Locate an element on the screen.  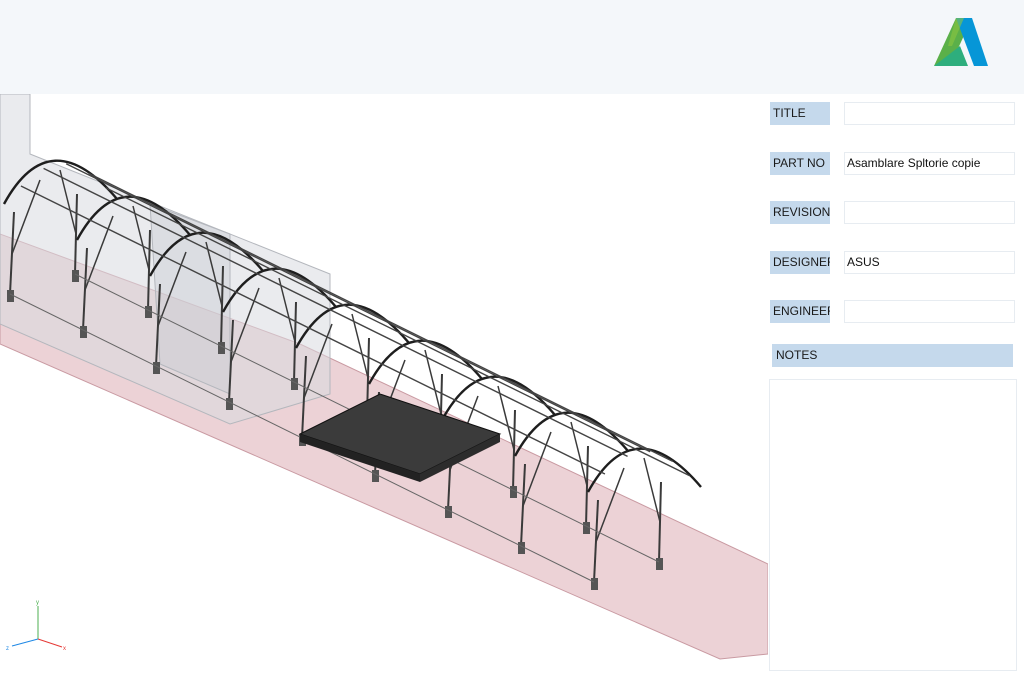
axis-triad: y x z is located at coordinates (36, 626).